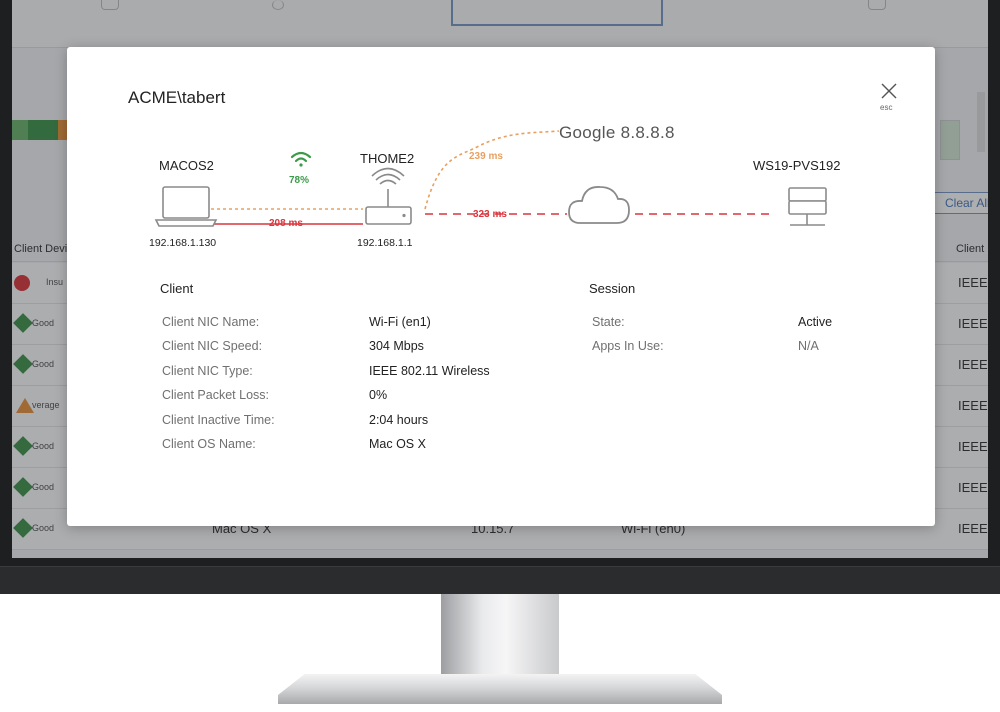 This screenshot has width=1000, height=712. Describe the element at coordinates (177, 288) in the screenshot. I see `client-section-title: Client` at that location.